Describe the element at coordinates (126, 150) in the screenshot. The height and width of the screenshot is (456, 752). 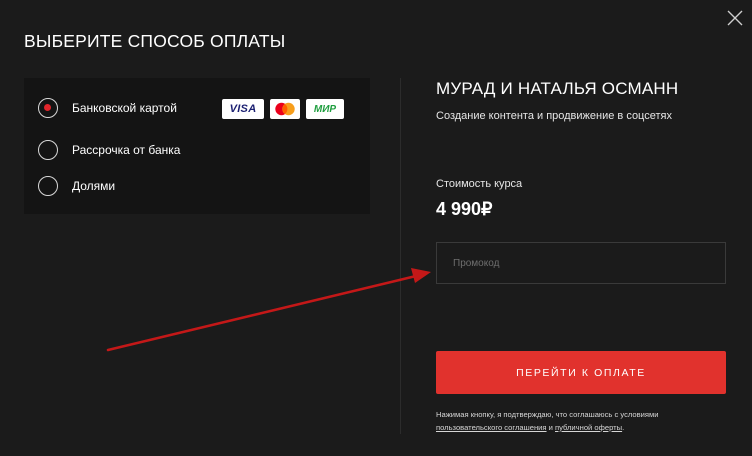
I see `payment-method-label: Рассрочка от банка` at that location.